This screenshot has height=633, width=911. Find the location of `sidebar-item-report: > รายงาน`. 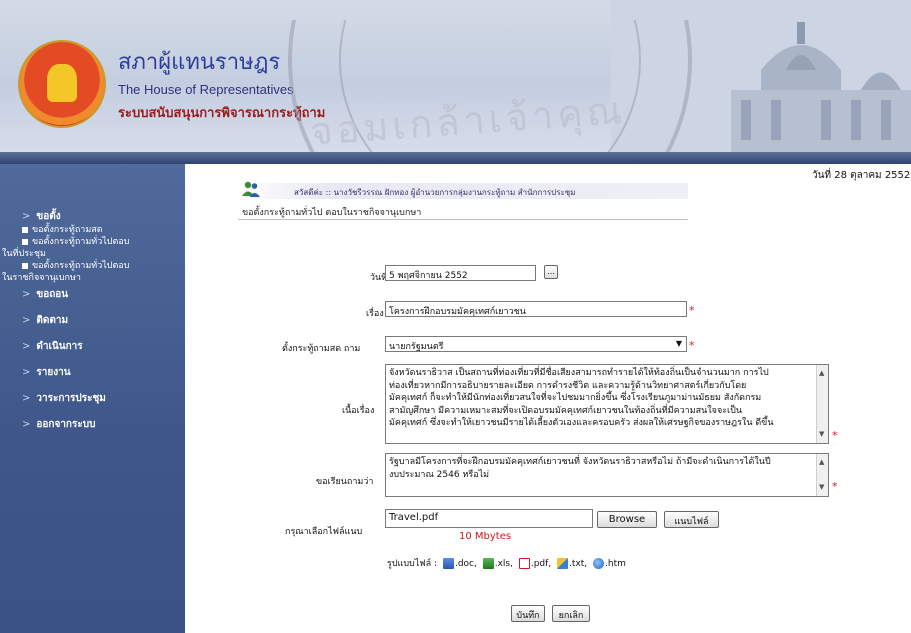

sidebar-item-report: > รายงาน is located at coordinates (92, 373).